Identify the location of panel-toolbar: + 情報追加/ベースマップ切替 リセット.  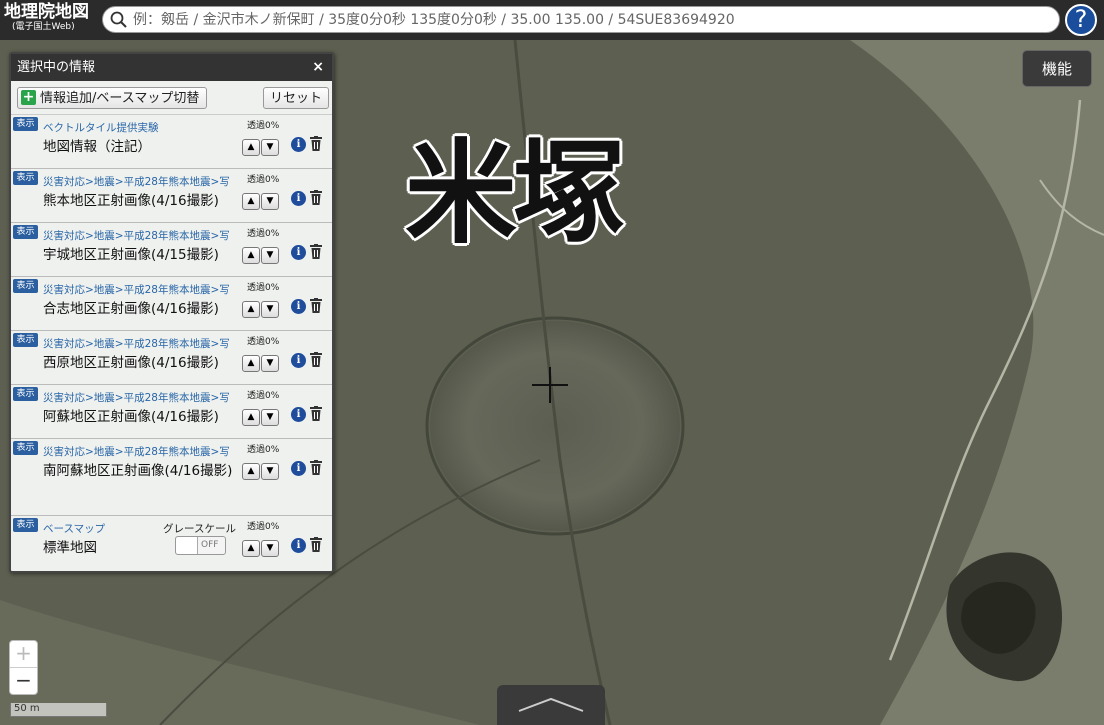
(171, 98).